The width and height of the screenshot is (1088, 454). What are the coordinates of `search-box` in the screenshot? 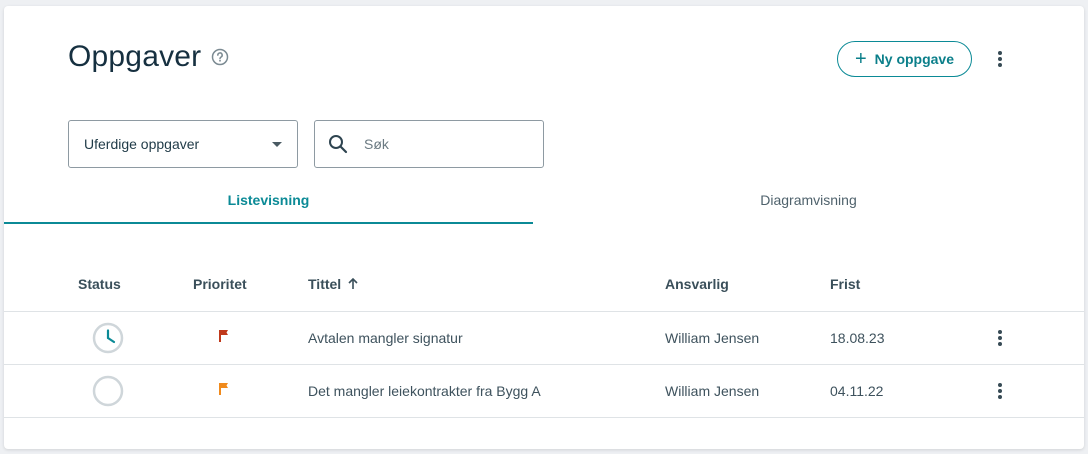 It's located at (429, 144).